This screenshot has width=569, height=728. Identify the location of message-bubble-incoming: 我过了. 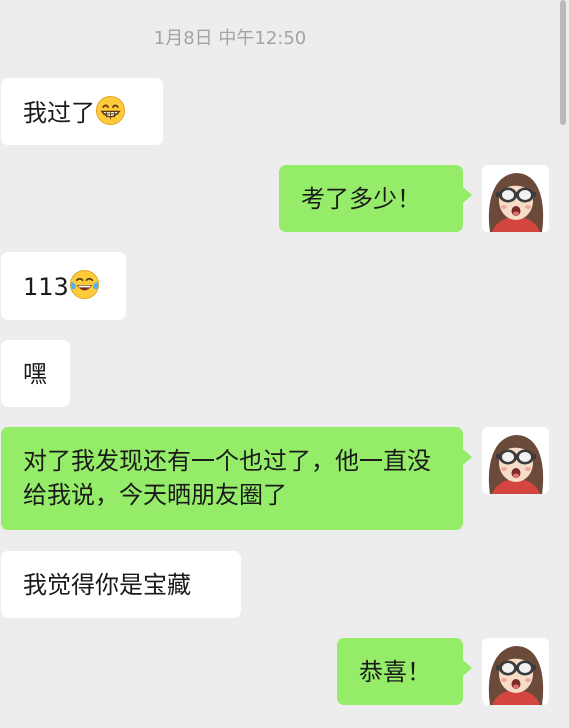
(82, 111).